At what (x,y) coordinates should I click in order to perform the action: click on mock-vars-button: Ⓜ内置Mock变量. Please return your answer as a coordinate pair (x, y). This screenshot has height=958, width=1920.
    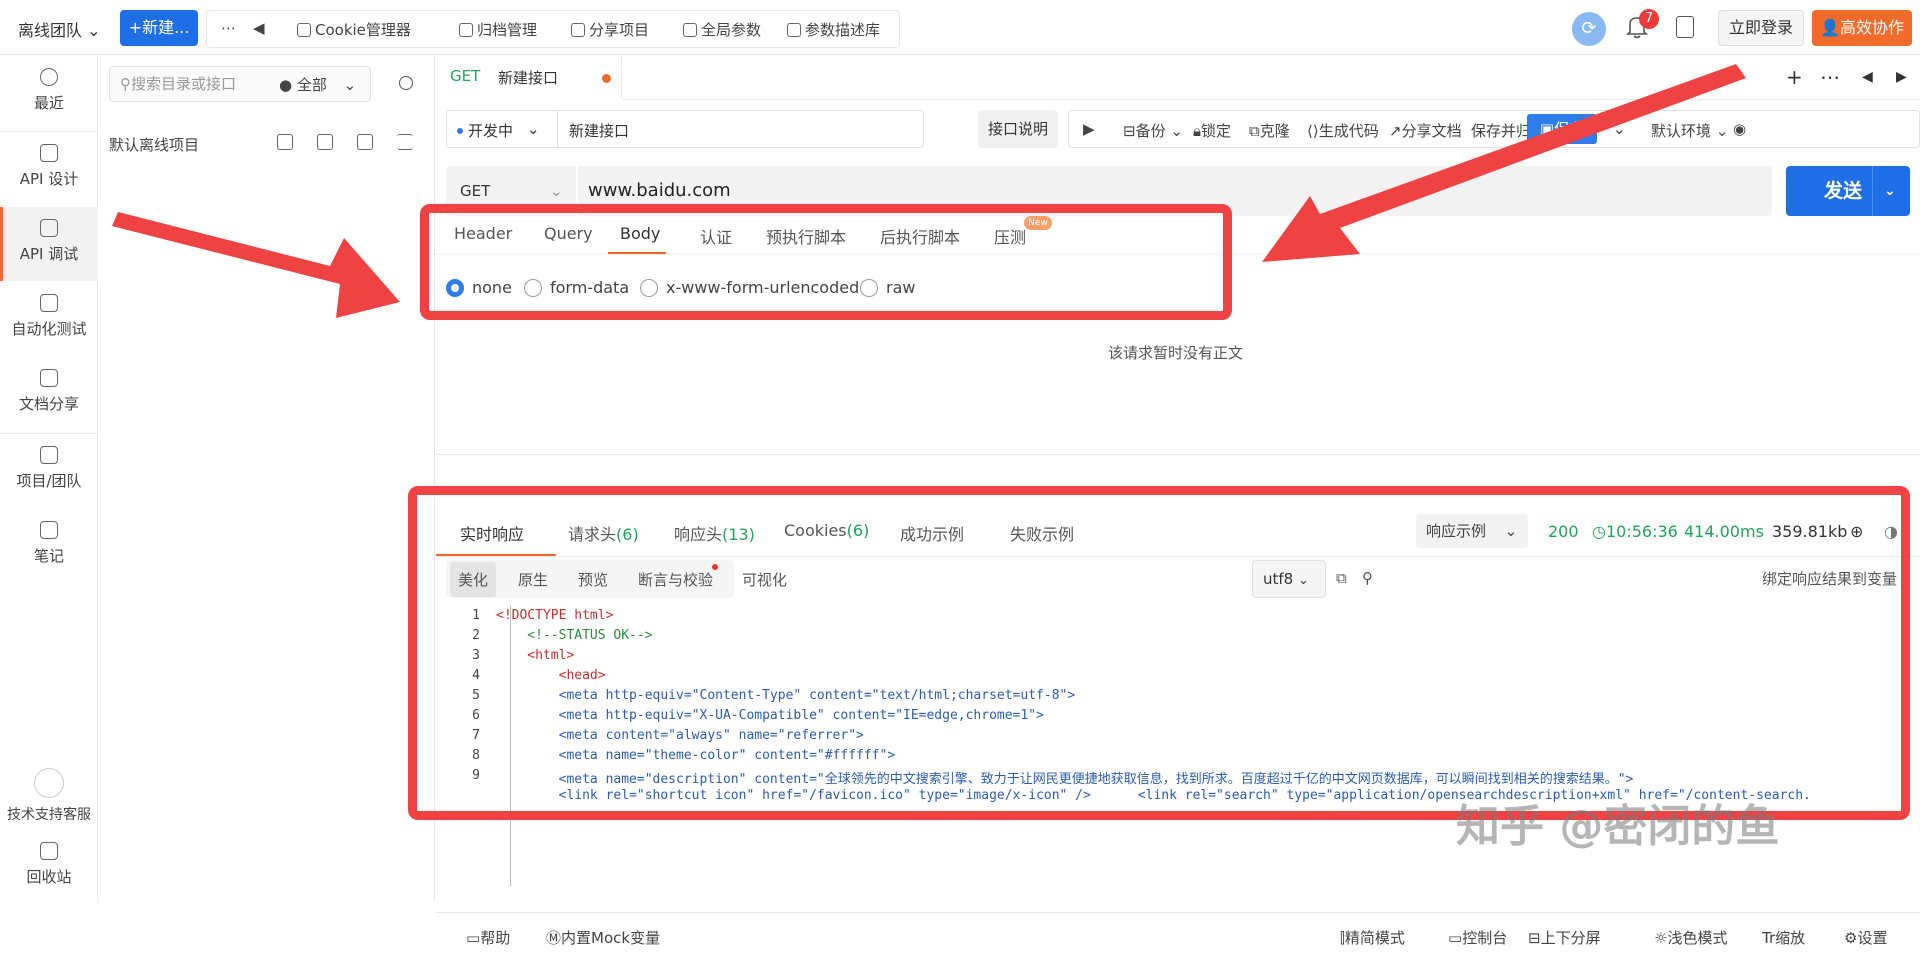
    Looking at the image, I should click on (603, 937).